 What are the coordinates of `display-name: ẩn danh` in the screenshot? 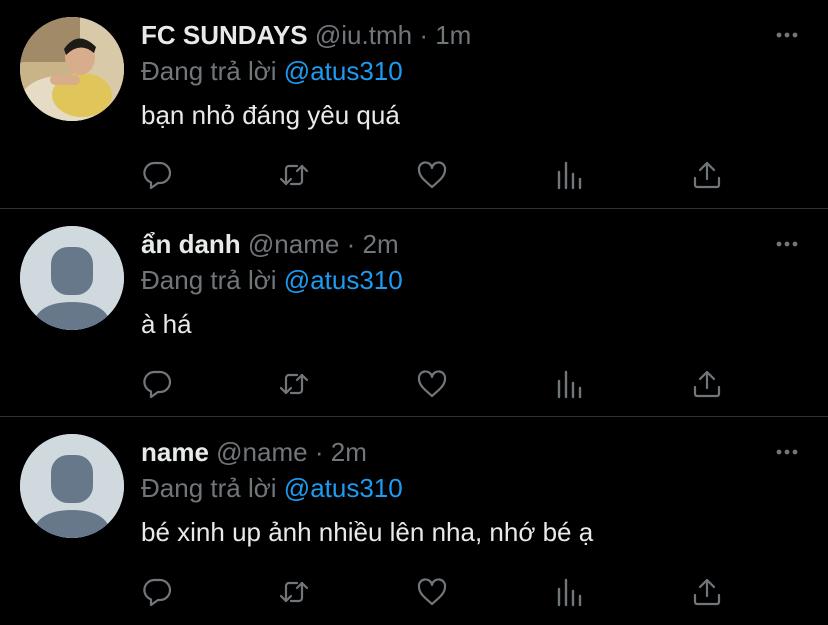 It's located at (191, 244).